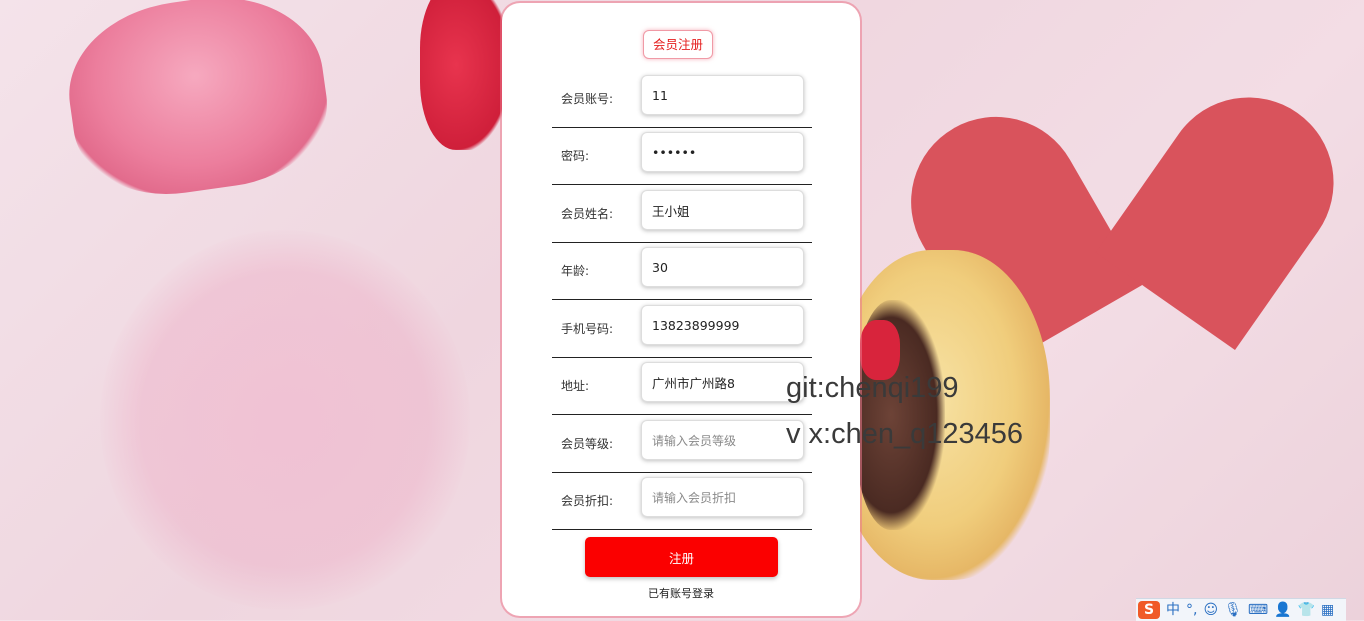  I want to click on field-row-account: 会员账号: 11, so click(682, 99).